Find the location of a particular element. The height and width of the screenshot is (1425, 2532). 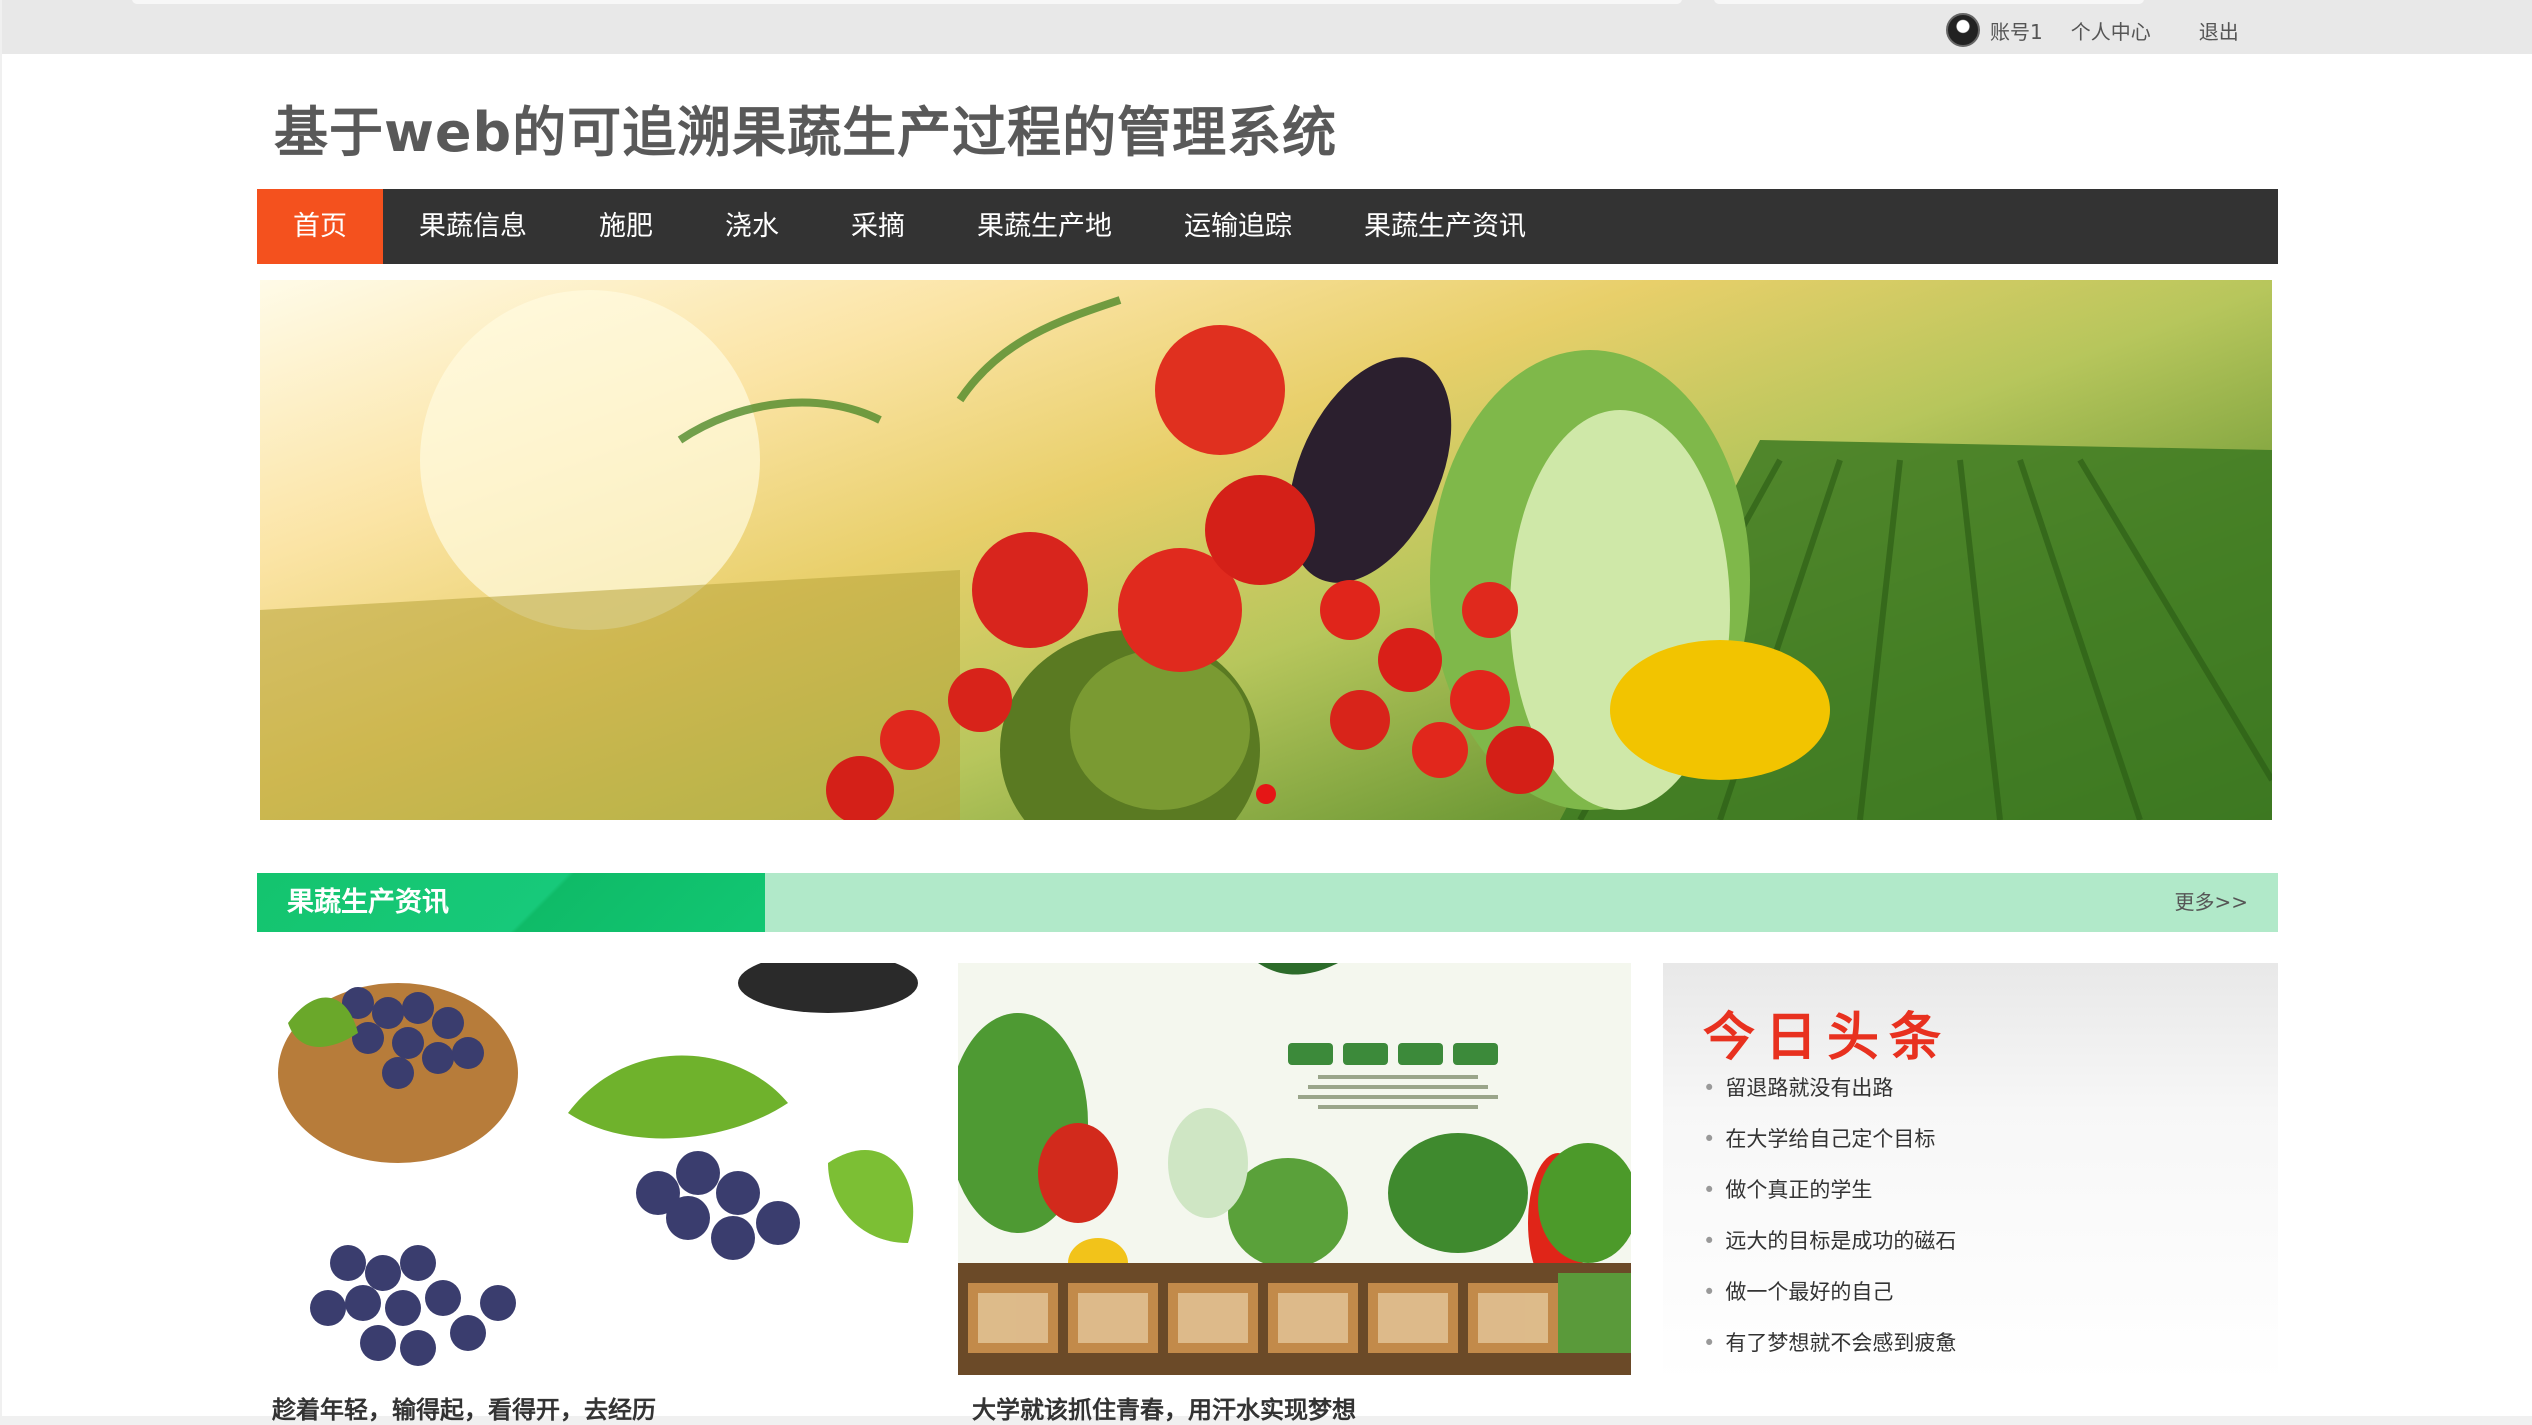

profile-link: 个人中心 is located at coordinates (2111, 30).